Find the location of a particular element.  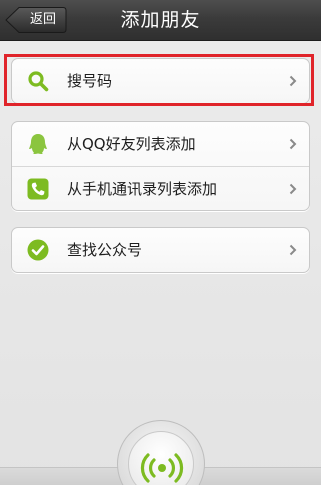

phone-icon is located at coordinates (38, 189).